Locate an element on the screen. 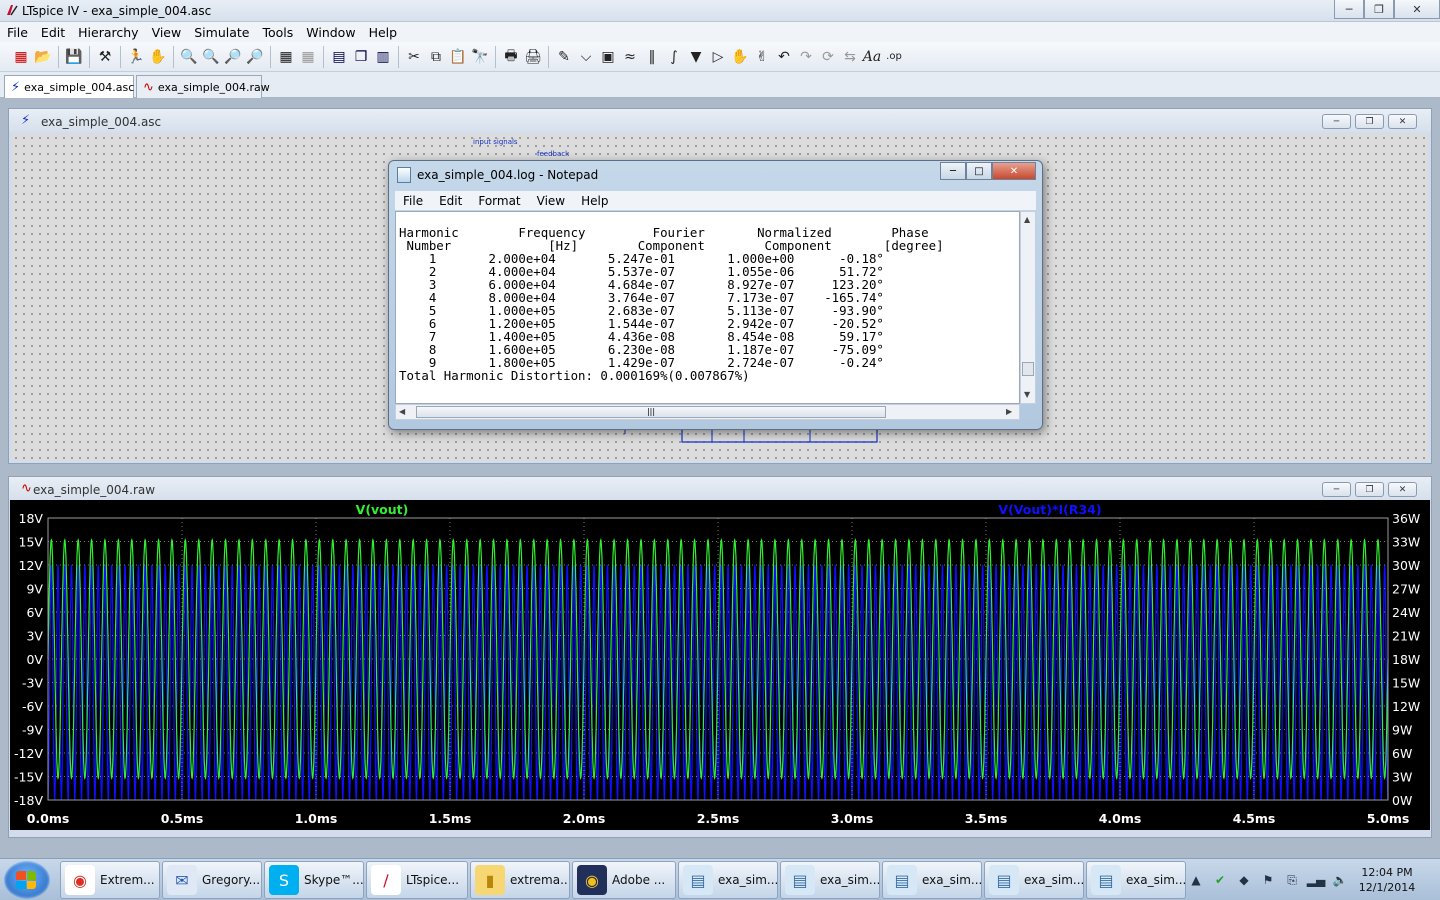 The image size is (1440, 900). menu-edit: Edit is located at coordinates (52, 32).